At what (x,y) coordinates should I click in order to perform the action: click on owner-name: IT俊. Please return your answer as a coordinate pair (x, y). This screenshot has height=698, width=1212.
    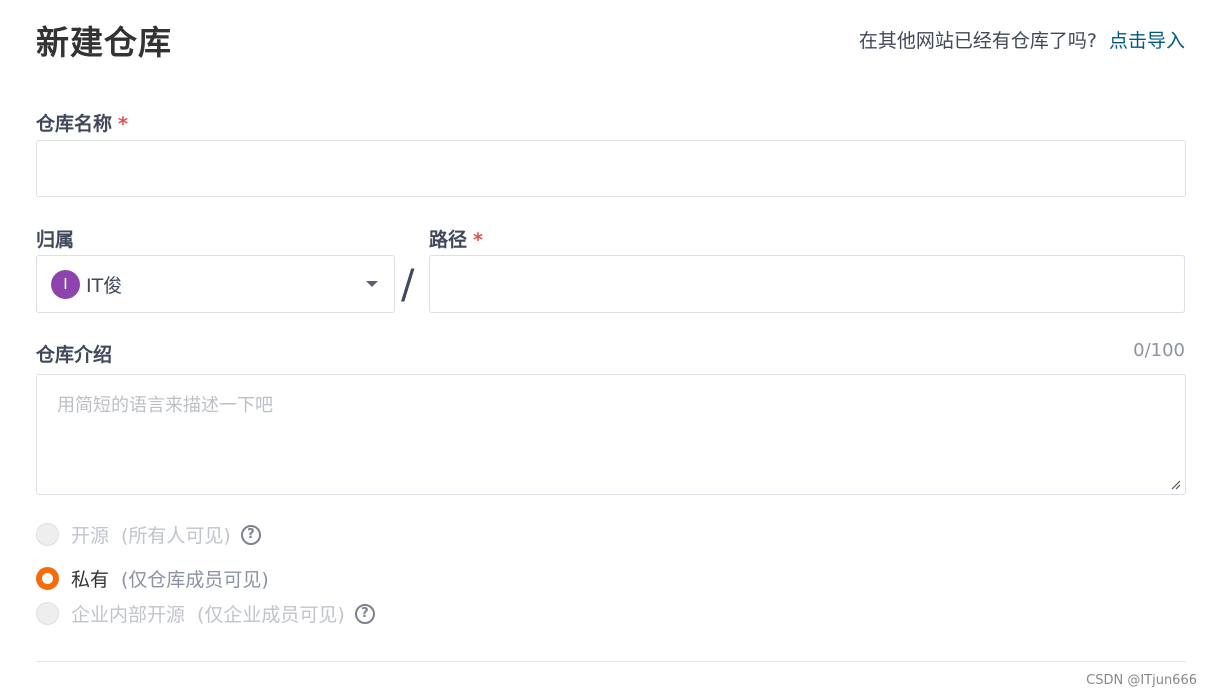
    Looking at the image, I should click on (104, 285).